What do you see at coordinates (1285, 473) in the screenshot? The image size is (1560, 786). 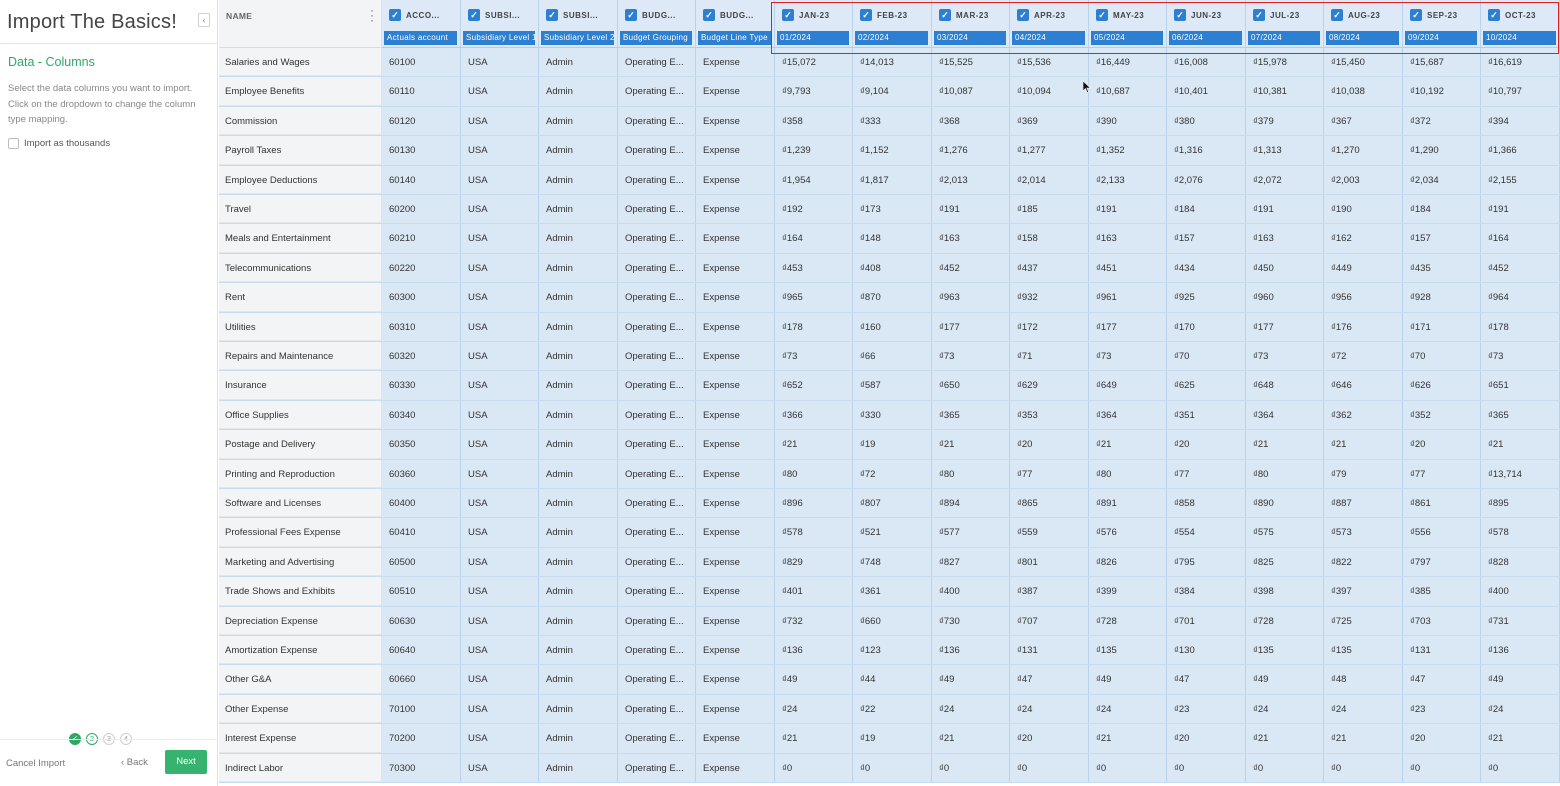 I see `table-cell: ₫80` at bounding box center [1285, 473].